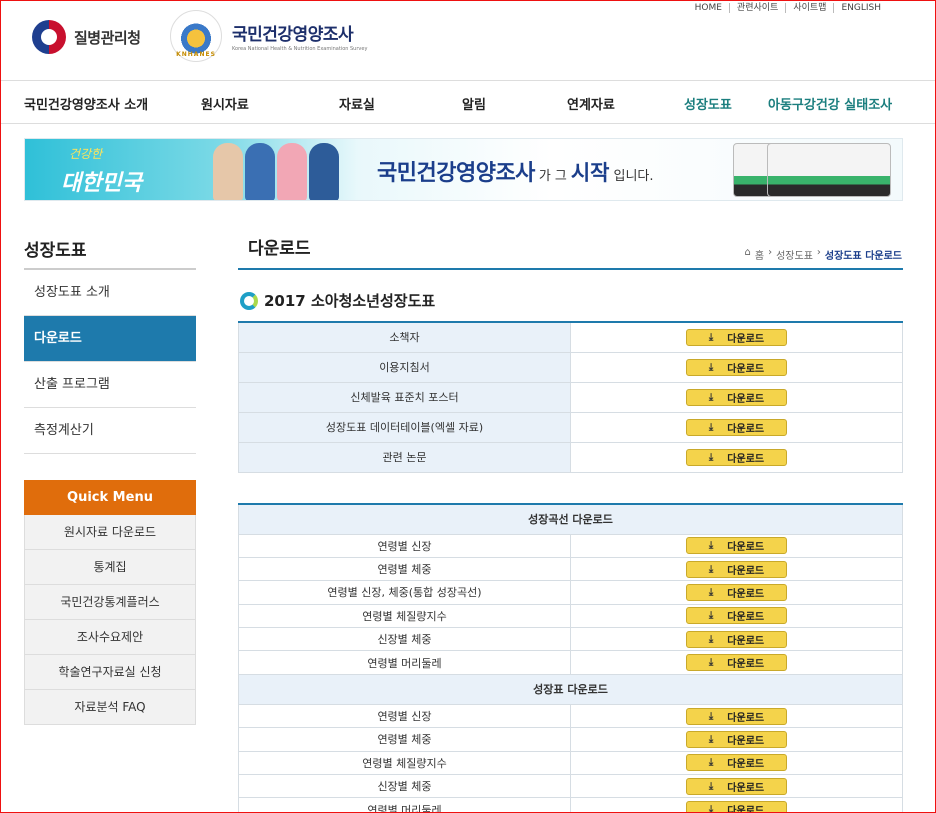 The width and height of the screenshot is (936, 813). I want to click on row-label: 이용지침서, so click(404, 367).